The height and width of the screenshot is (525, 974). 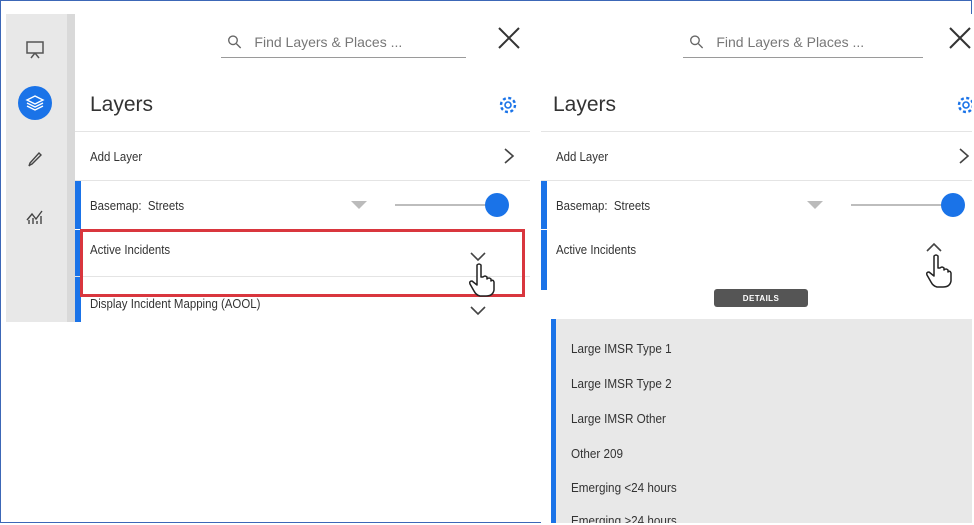 What do you see at coordinates (35, 217) in the screenshot?
I see `chart-icon` at bounding box center [35, 217].